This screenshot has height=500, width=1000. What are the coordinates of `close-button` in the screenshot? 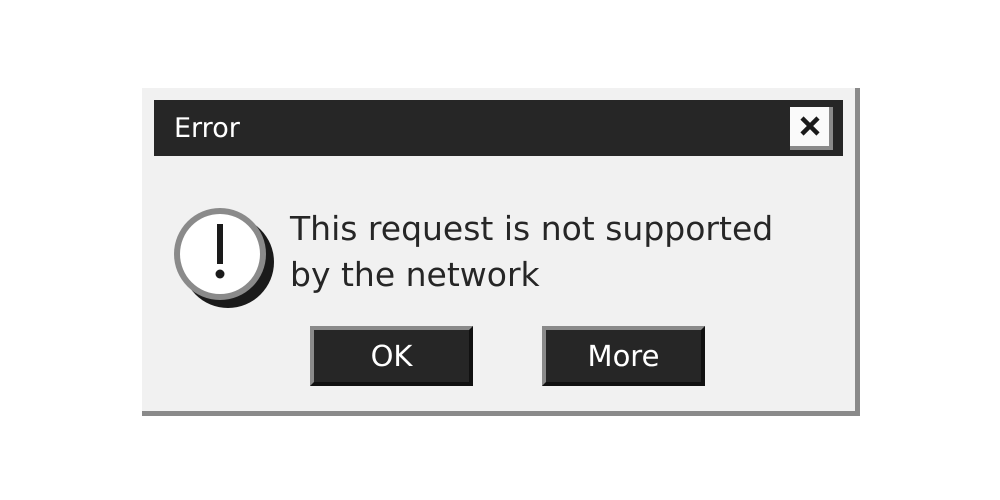 It's located at (811, 128).